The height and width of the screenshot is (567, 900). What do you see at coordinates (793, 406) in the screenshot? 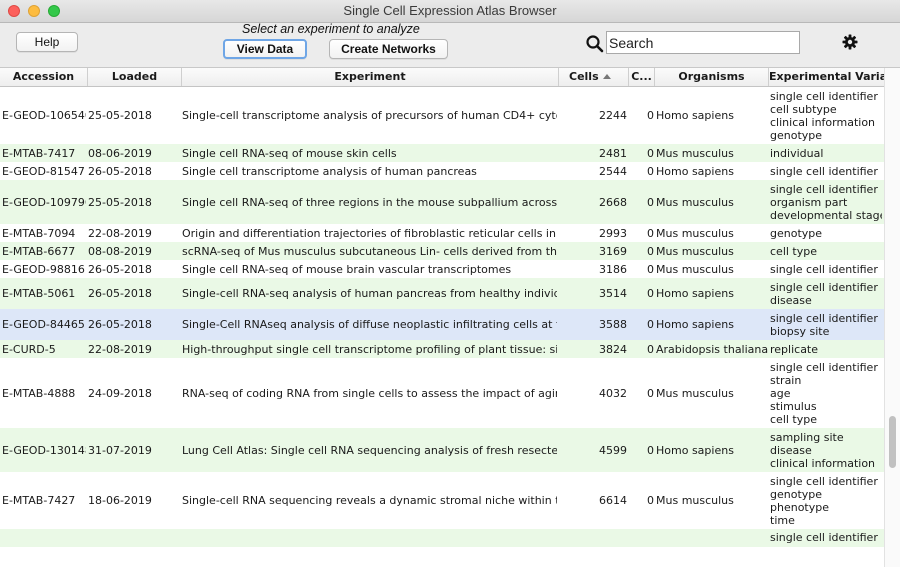
I see `variable-item: stimulus` at bounding box center [793, 406].